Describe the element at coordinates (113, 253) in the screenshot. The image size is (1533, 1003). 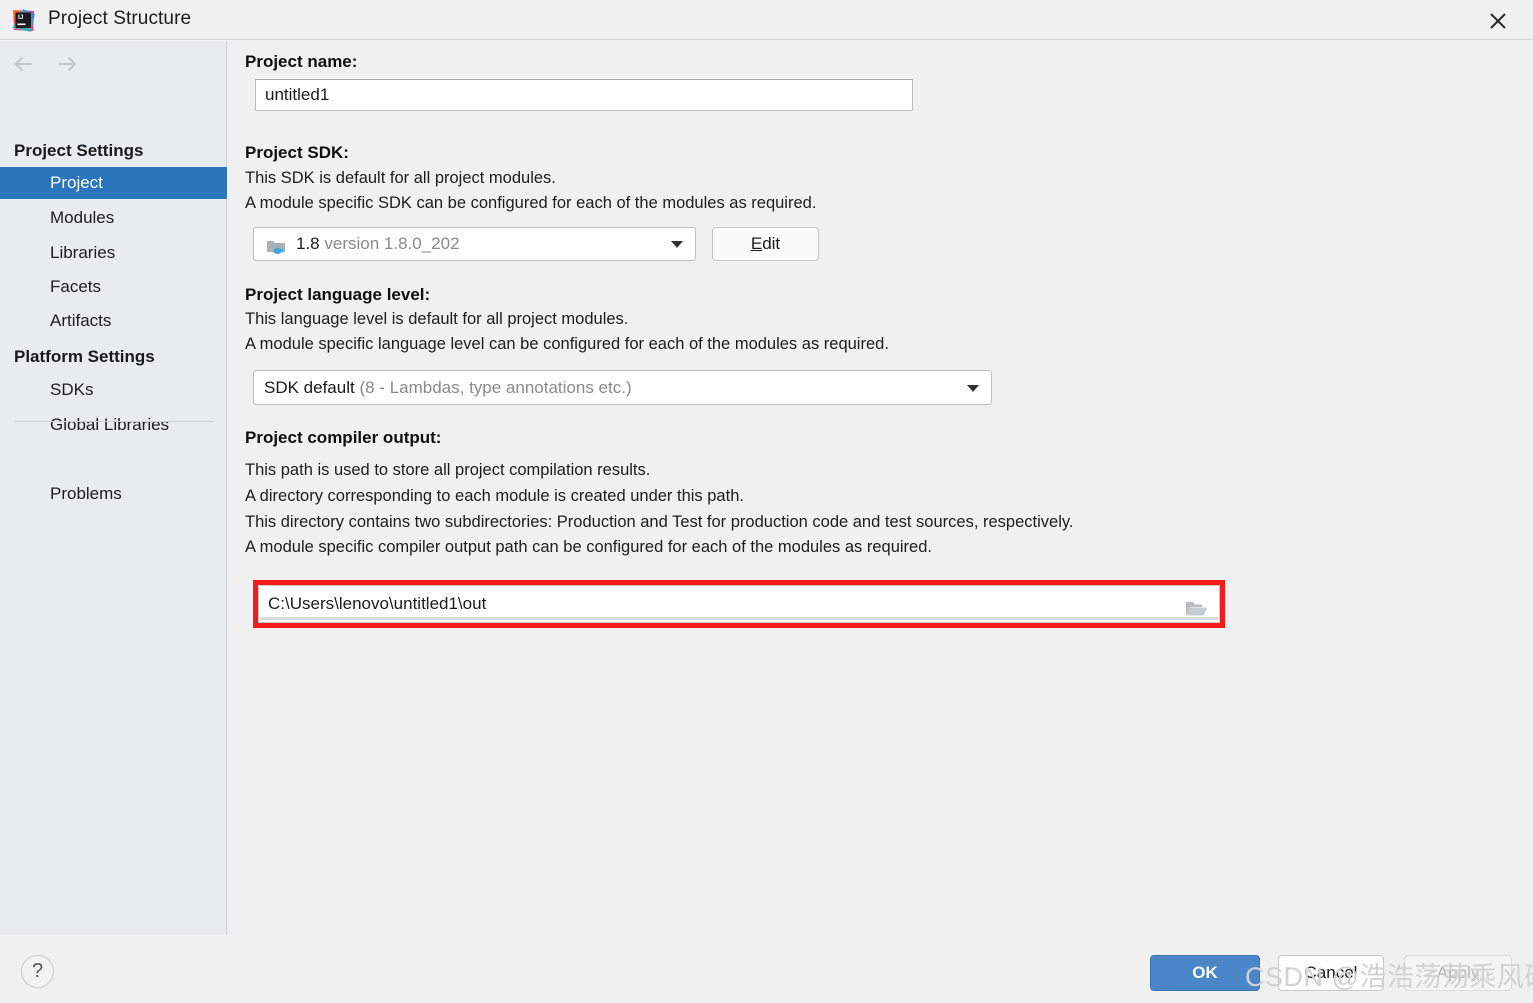
I see `sidebar-item-libraries: Libraries` at that location.